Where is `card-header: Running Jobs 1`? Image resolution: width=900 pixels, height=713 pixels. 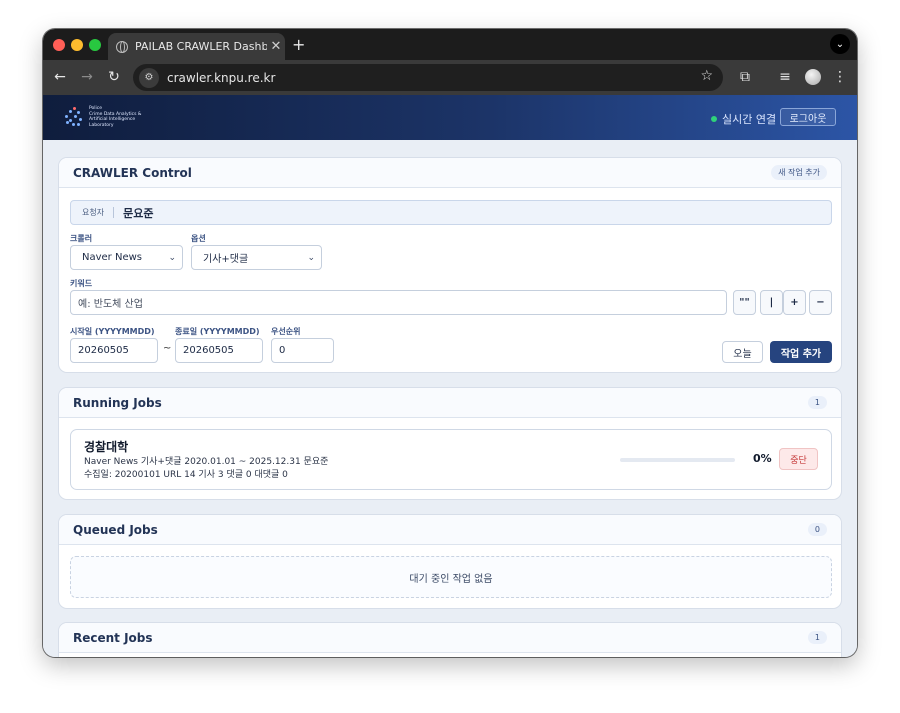
card-header: Running Jobs 1 is located at coordinates (450, 403).